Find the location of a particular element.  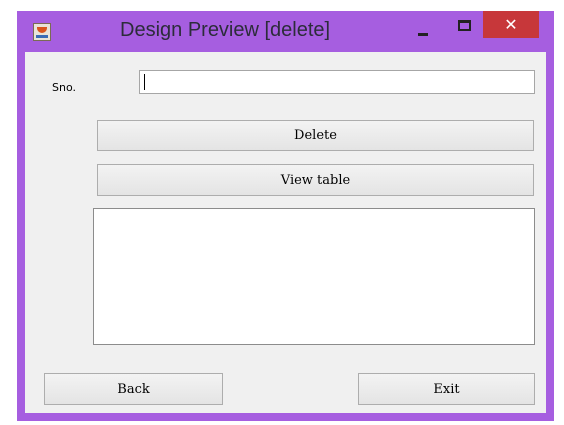

delete-button: Delete is located at coordinates (315, 135).